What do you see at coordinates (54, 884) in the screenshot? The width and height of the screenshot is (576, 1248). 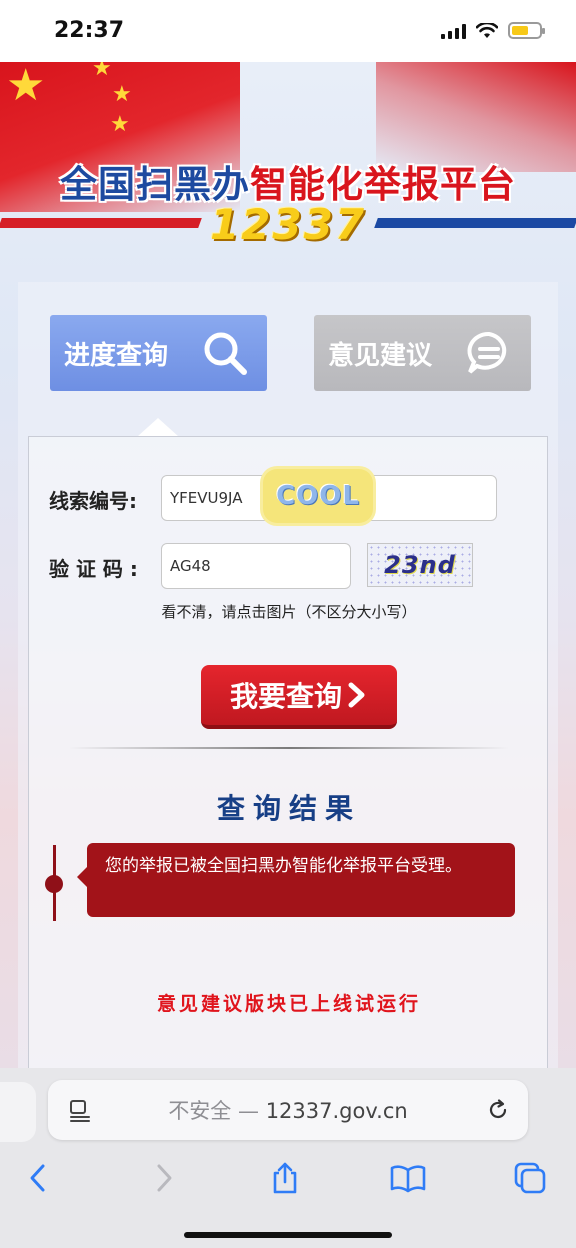 I see `timeline-dot` at bounding box center [54, 884].